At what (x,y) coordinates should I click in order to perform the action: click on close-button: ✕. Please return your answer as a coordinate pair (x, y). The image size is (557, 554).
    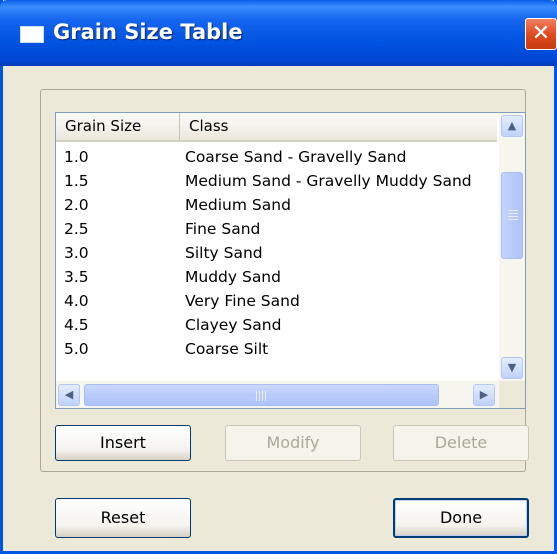
    Looking at the image, I should click on (541, 34).